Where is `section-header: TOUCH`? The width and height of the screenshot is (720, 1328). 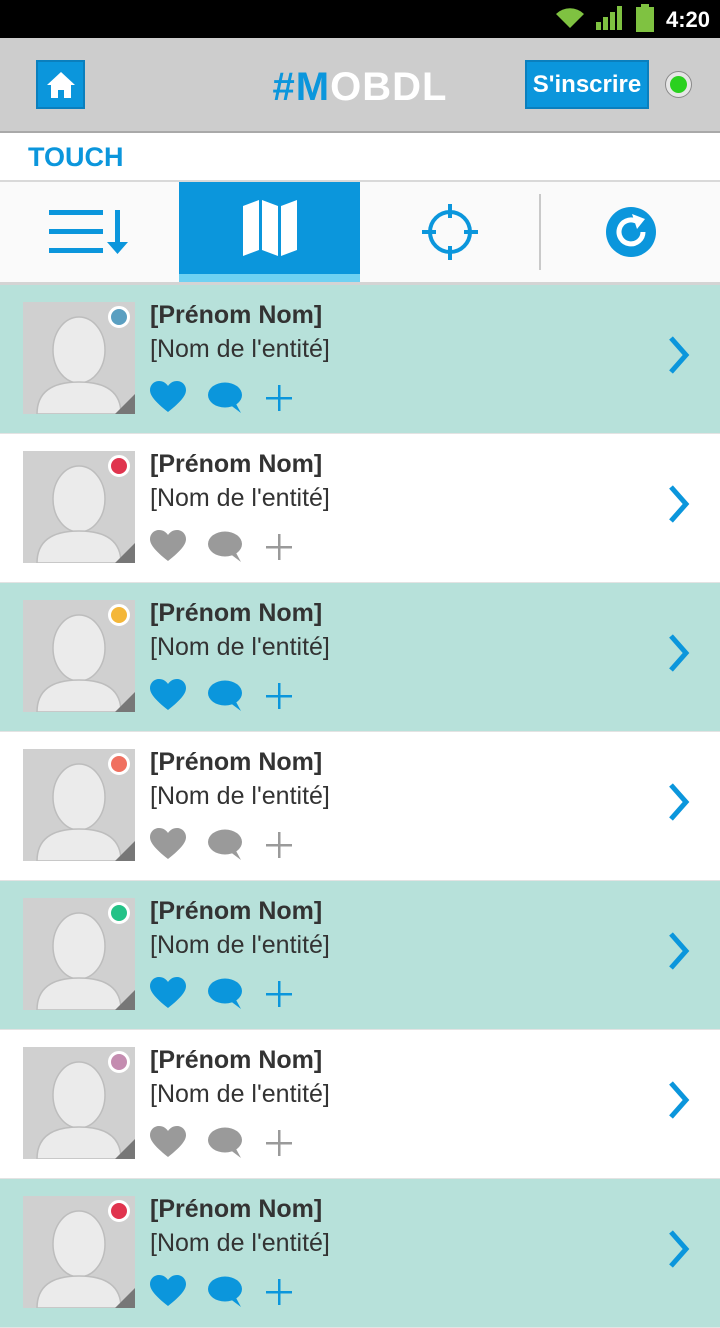 section-header: TOUCH is located at coordinates (360, 157).